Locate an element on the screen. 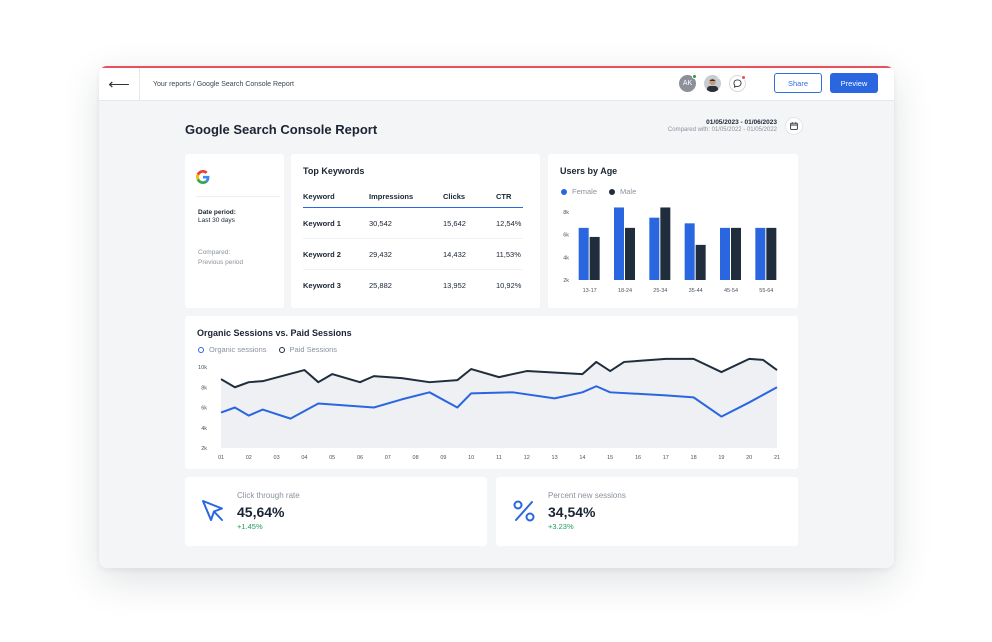  calendar-button is located at coordinates (794, 126).